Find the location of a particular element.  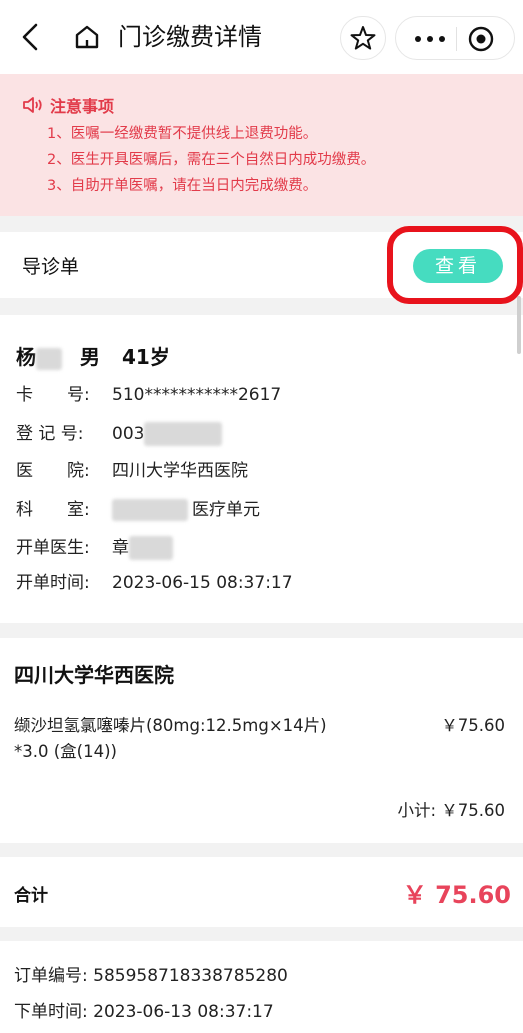

order-time-value: 2023-06-15 08:37:17 is located at coordinates (202, 583).